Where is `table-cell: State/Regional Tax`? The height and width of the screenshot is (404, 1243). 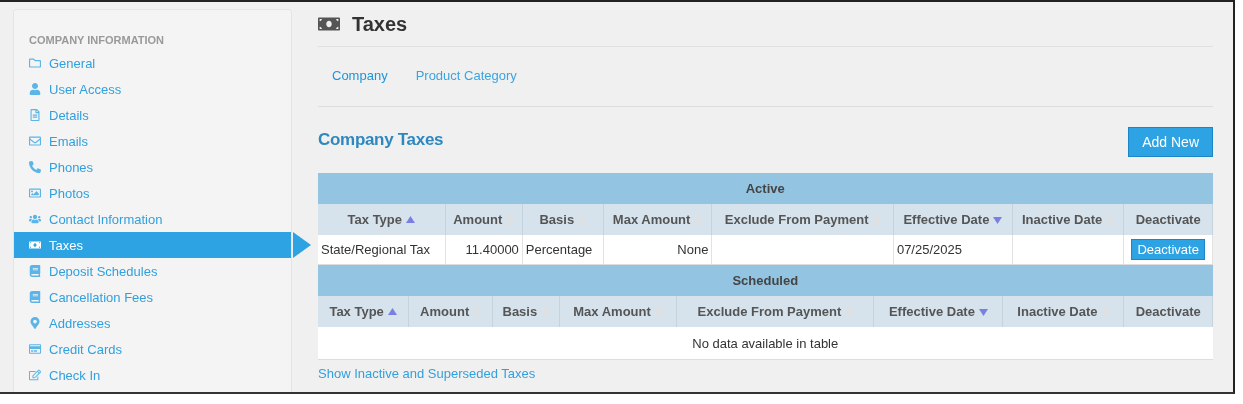
table-cell: State/Regional Tax is located at coordinates (382, 250).